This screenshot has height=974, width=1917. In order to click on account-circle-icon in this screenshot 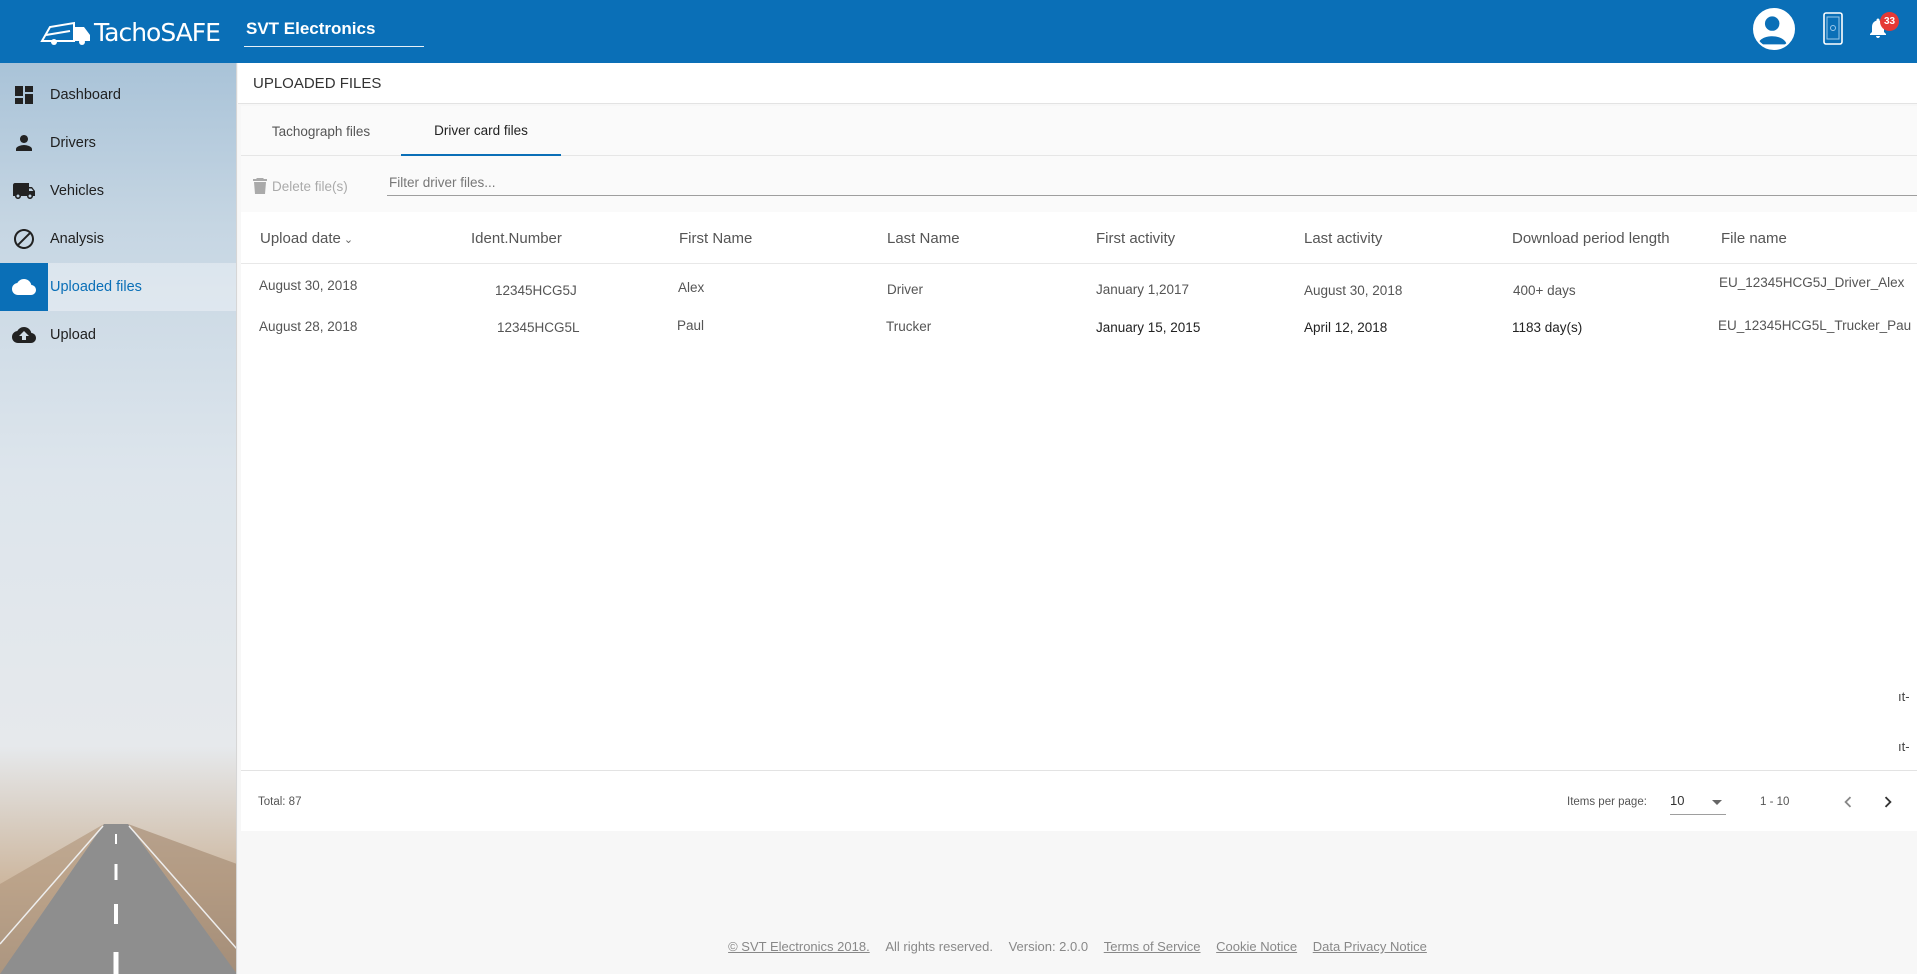, I will do `click(1772, 30)`.